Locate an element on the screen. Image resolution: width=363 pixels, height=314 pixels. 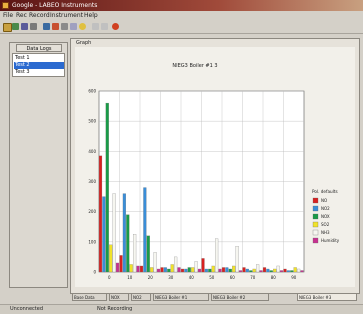
tab-nox: NOX is located at coordinates (119, 297).